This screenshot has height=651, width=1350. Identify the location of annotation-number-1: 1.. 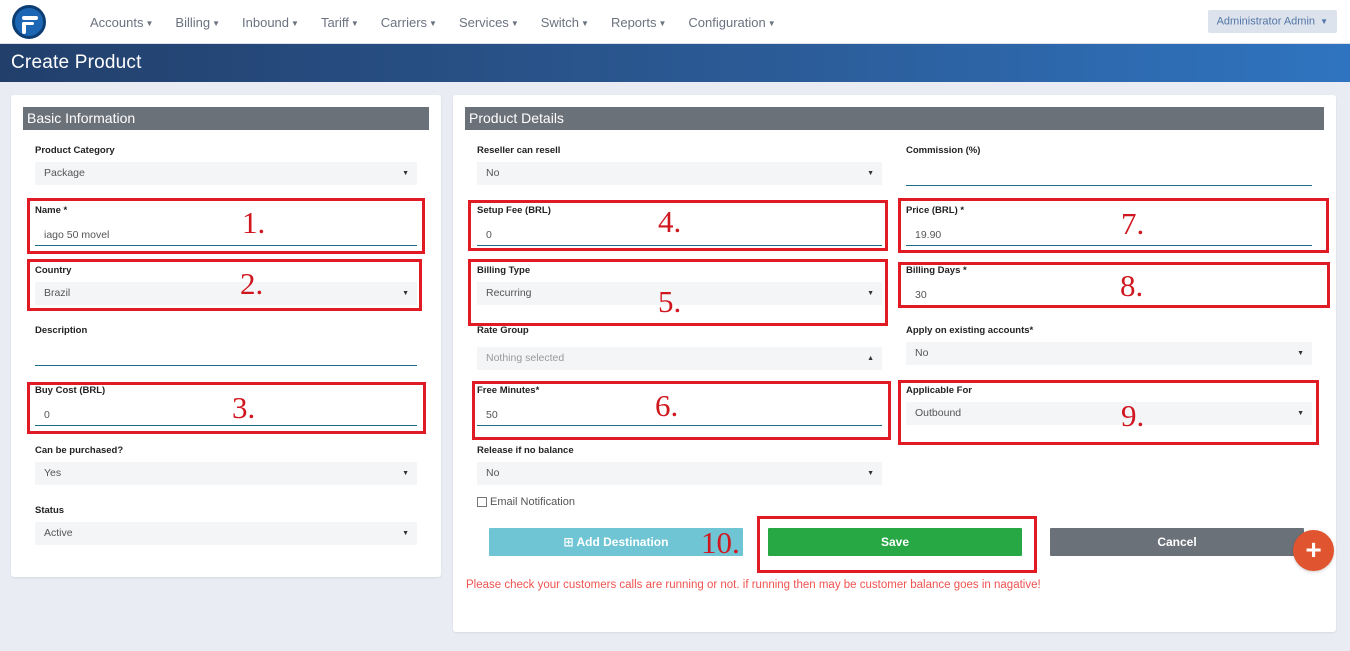
(254, 222).